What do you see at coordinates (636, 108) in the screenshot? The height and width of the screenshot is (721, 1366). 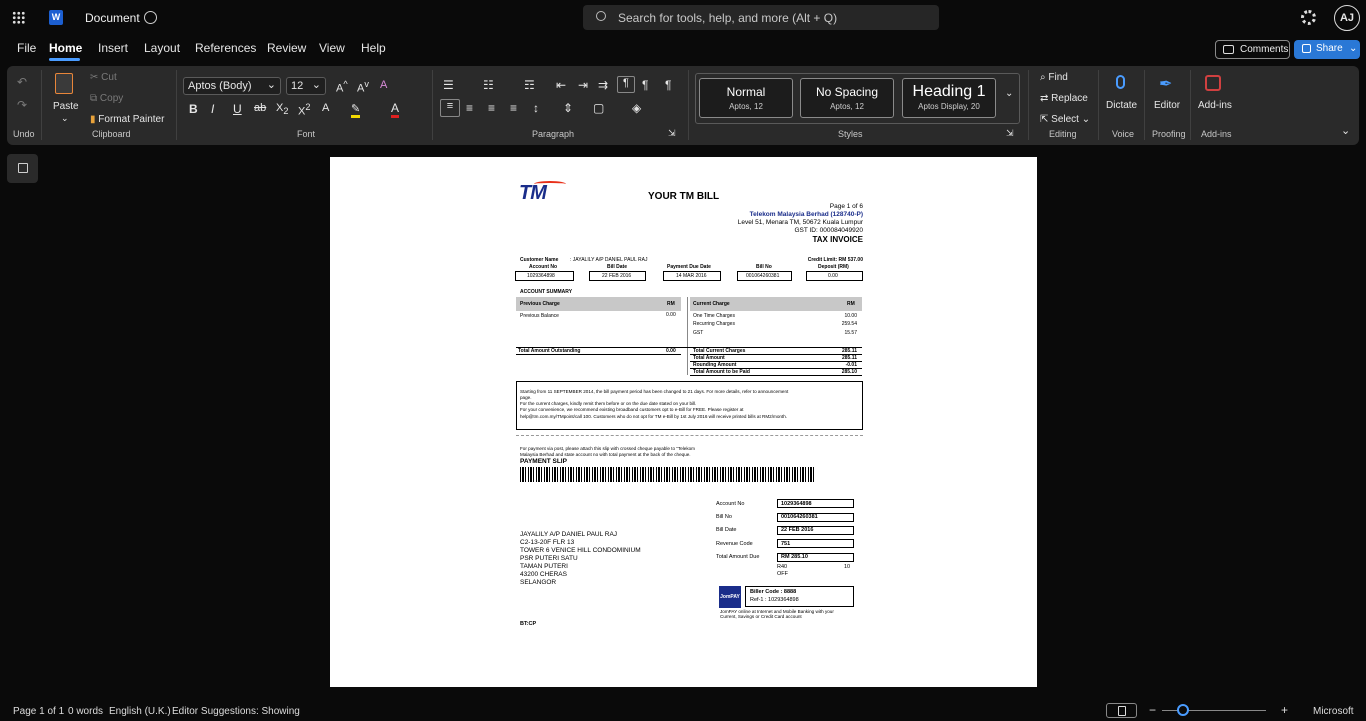 I see `shading-icon: ◈` at bounding box center [636, 108].